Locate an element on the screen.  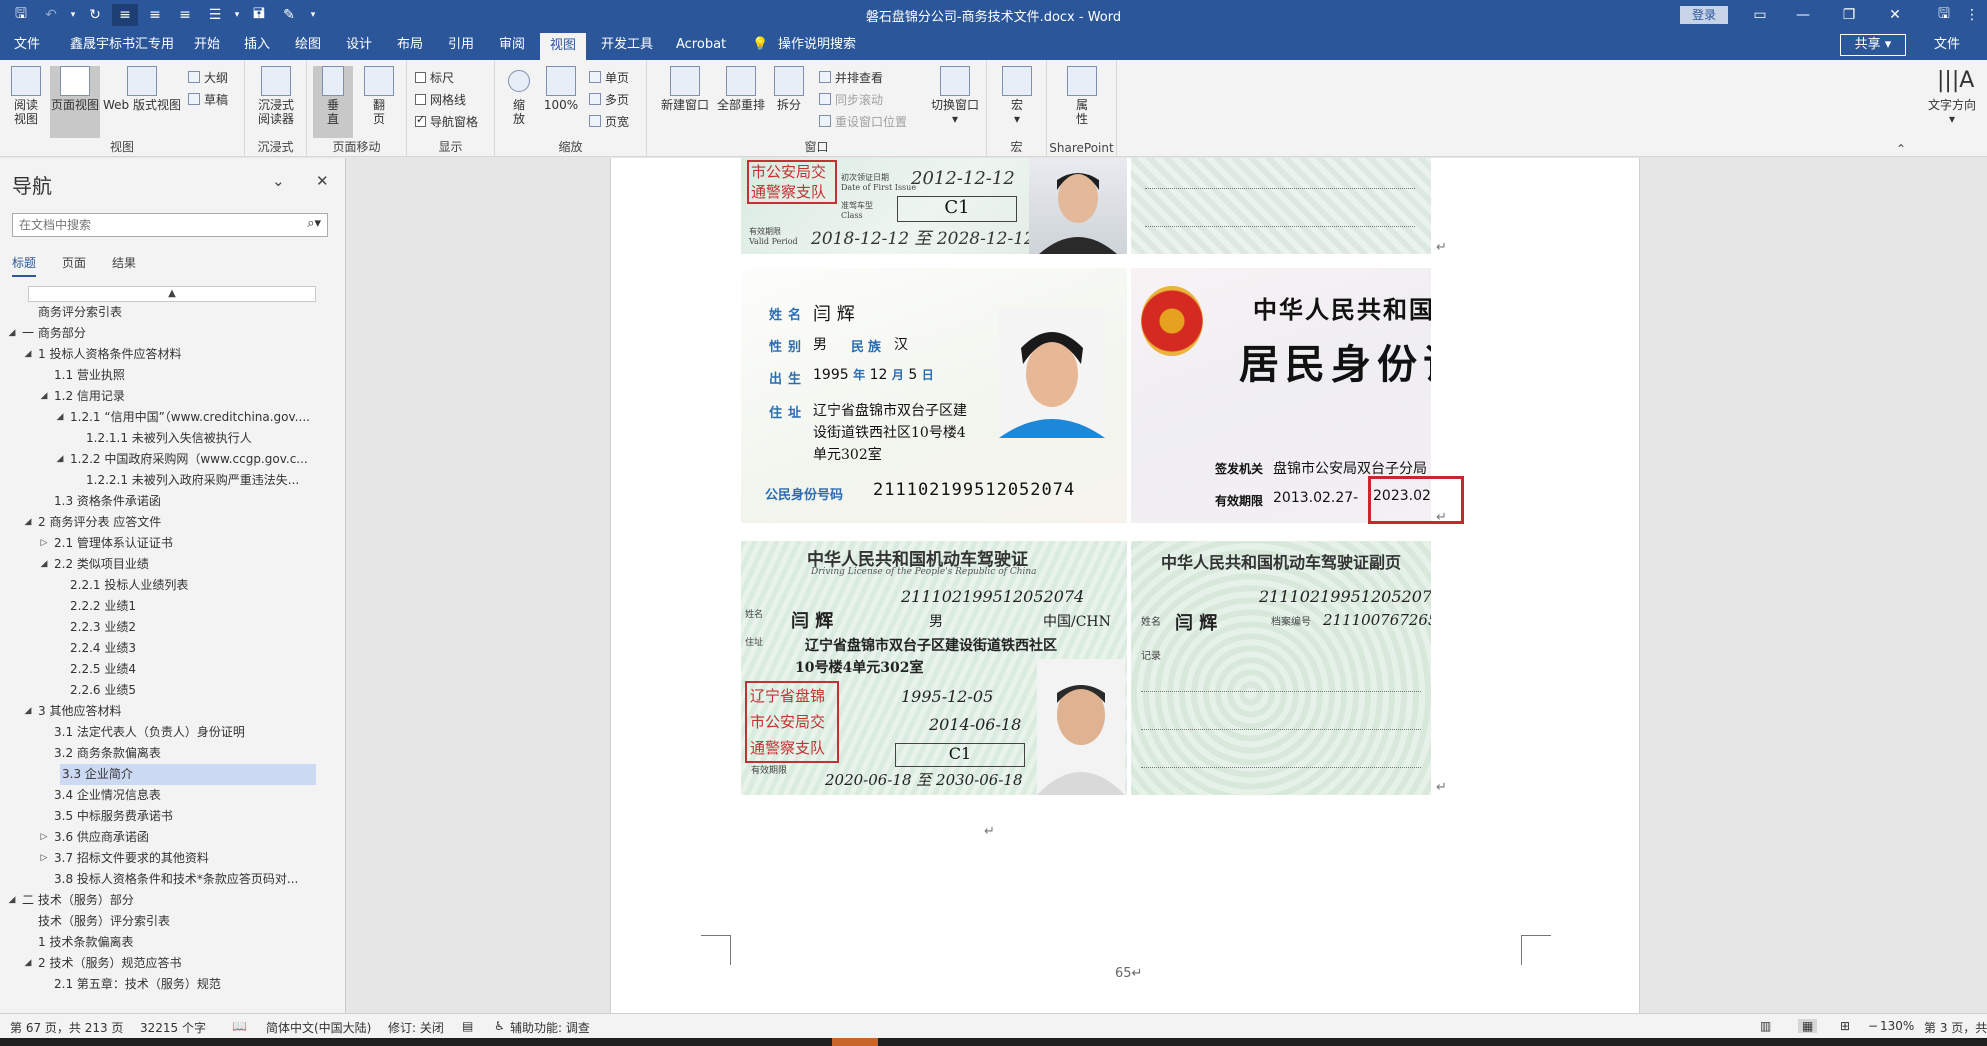
tab-review: 审阅 is located at coordinates (512, 45).